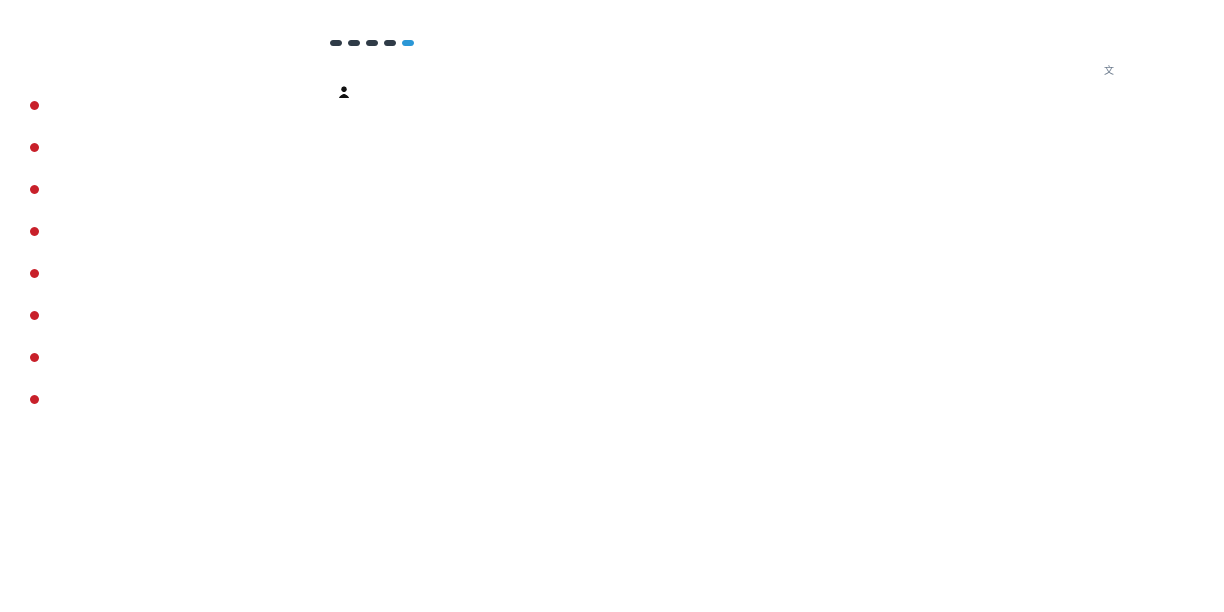 This screenshot has width=1224, height=612. What do you see at coordinates (1154, 72) in the screenshot?
I see `language-switcher: 文` at bounding box center [1154, 72].